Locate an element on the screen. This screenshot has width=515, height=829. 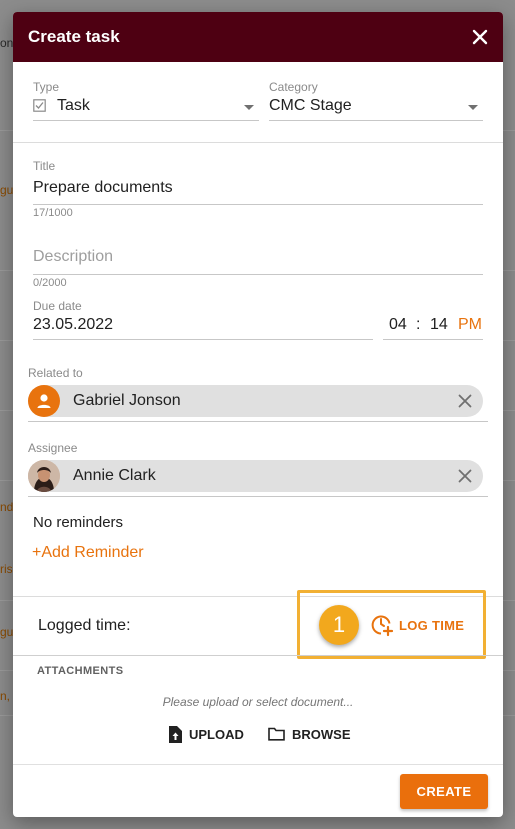
upload-button: UPLOAD is located at coordinates (206, 734).